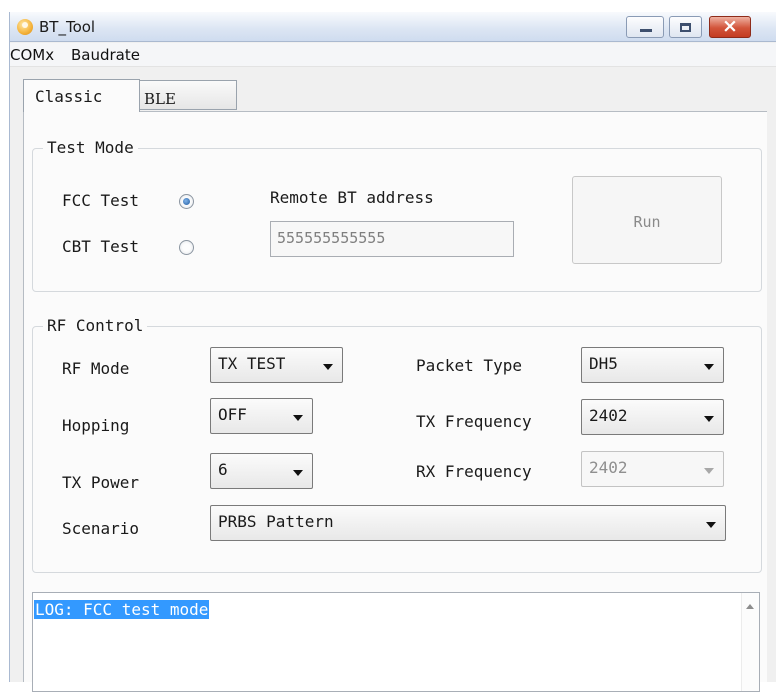  What do you see at coordinates (232, 414) in the screenshot?
I see `hopping-value: OFF` at bounding box center [232, 414].